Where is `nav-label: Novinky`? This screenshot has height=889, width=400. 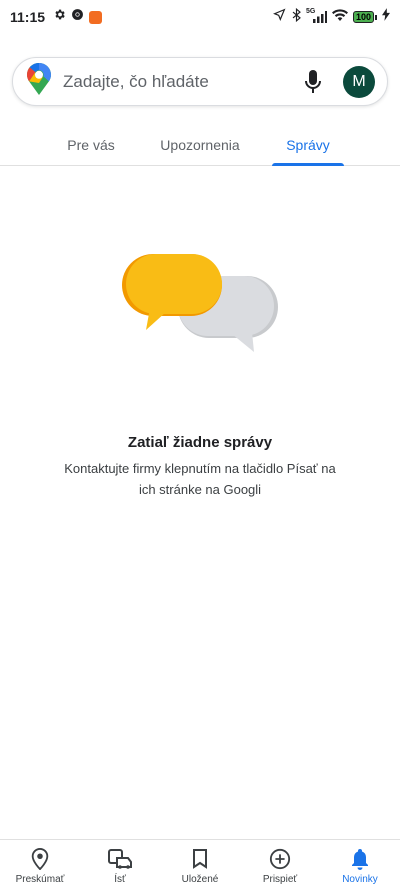
nav-label: Novinky is located at coordinates (360, 879).